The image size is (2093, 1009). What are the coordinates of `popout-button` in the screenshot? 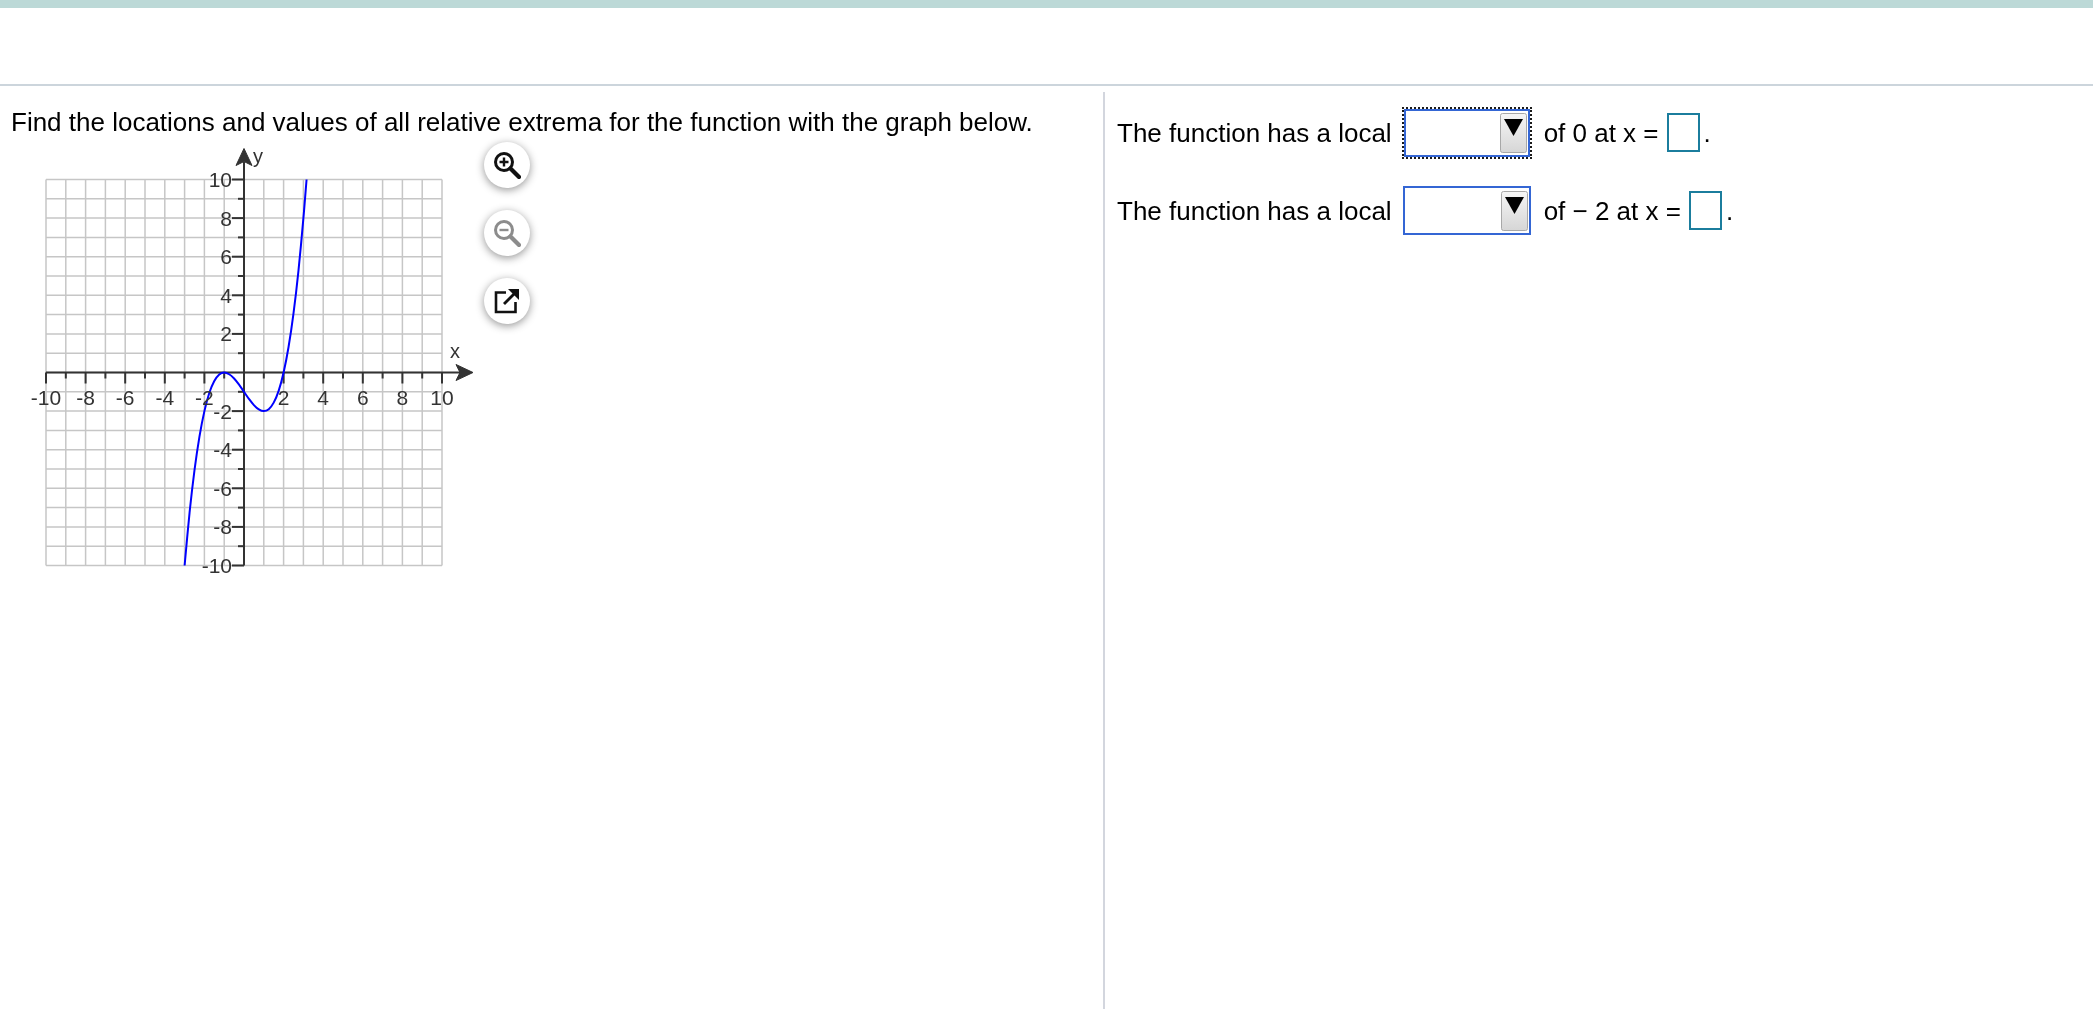 It's located at (507, 301).